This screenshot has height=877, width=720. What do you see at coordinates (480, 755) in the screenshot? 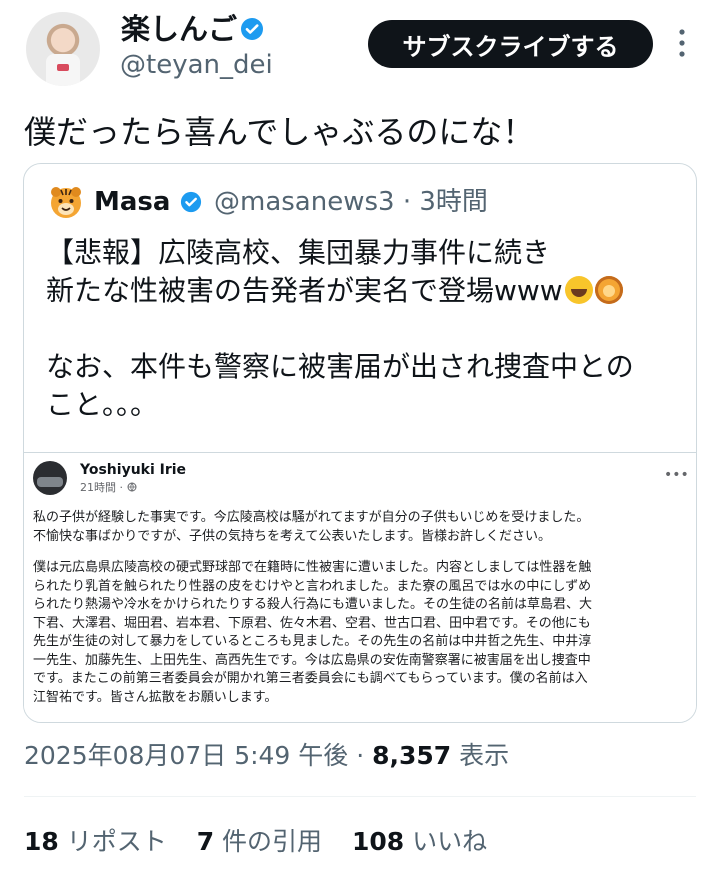
I see `views-label: 表示` at bounding box center [480, 755].